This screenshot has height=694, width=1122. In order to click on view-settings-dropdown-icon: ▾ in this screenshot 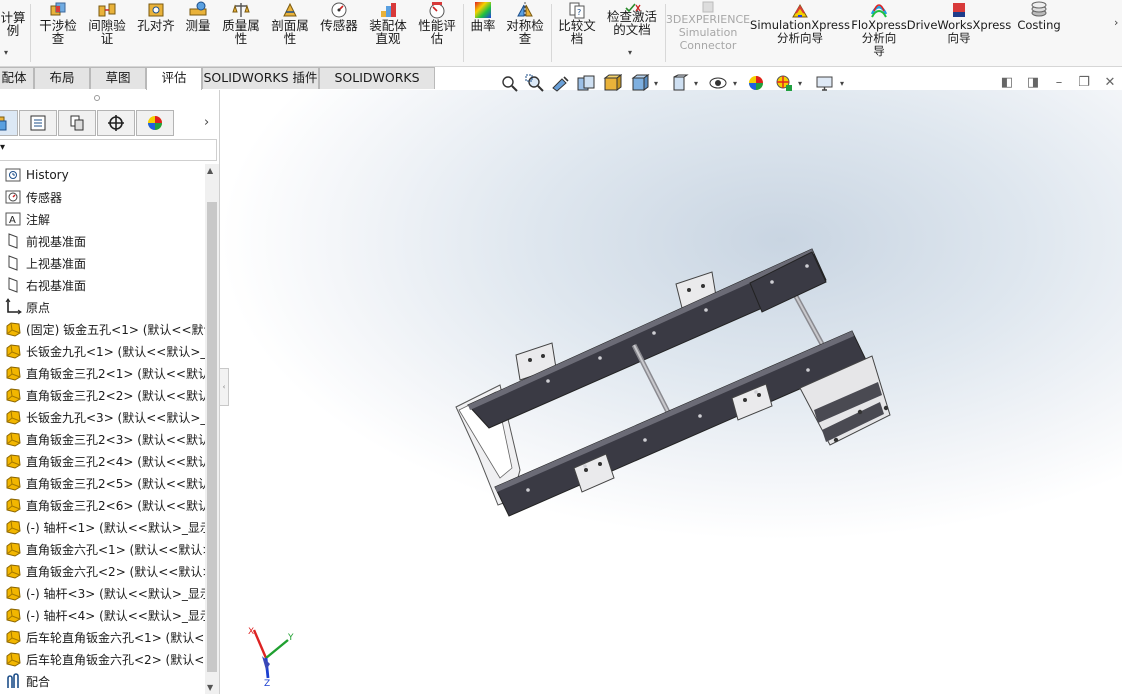, I will do `click(800, 83)`.